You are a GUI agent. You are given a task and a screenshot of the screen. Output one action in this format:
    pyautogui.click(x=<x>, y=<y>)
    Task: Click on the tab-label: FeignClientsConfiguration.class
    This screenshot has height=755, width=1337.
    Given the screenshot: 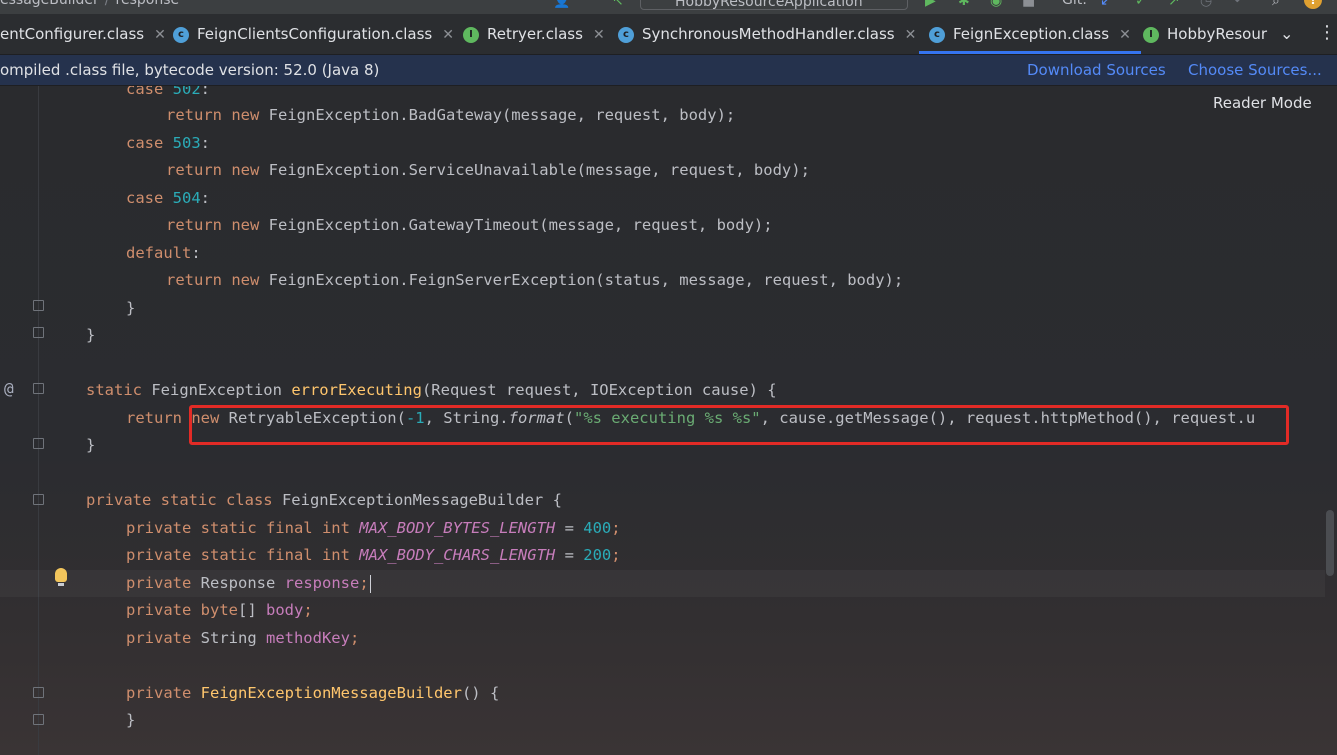 What is the action you would take?
    pyautogui.click(x=315, y=34)
    